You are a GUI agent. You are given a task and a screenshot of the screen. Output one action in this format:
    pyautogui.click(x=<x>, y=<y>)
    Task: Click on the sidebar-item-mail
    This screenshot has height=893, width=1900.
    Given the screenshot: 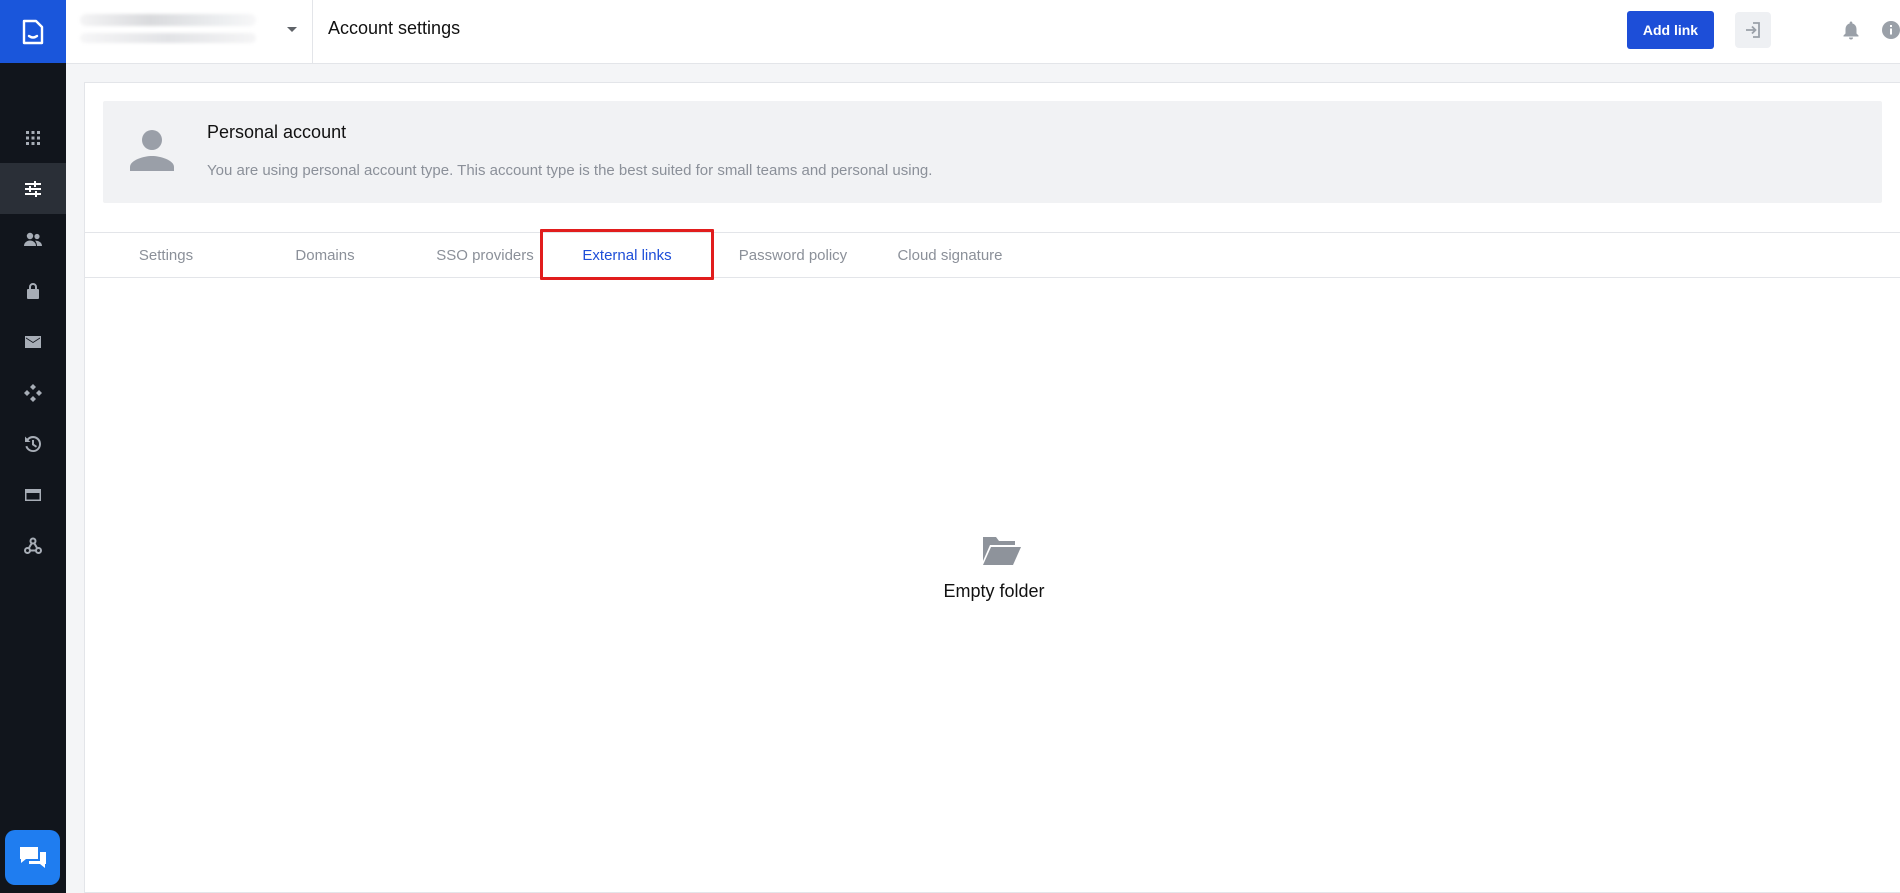 What is the action you would take?
    pyautogui.click(x=33, y=341)
    